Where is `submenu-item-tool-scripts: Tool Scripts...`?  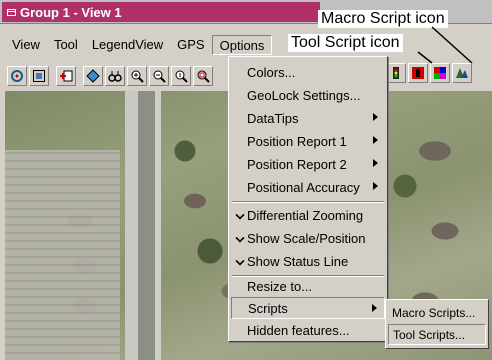 submenu-item-tool-scripts: Tool Scripts... is located at coordinates (437, 334).